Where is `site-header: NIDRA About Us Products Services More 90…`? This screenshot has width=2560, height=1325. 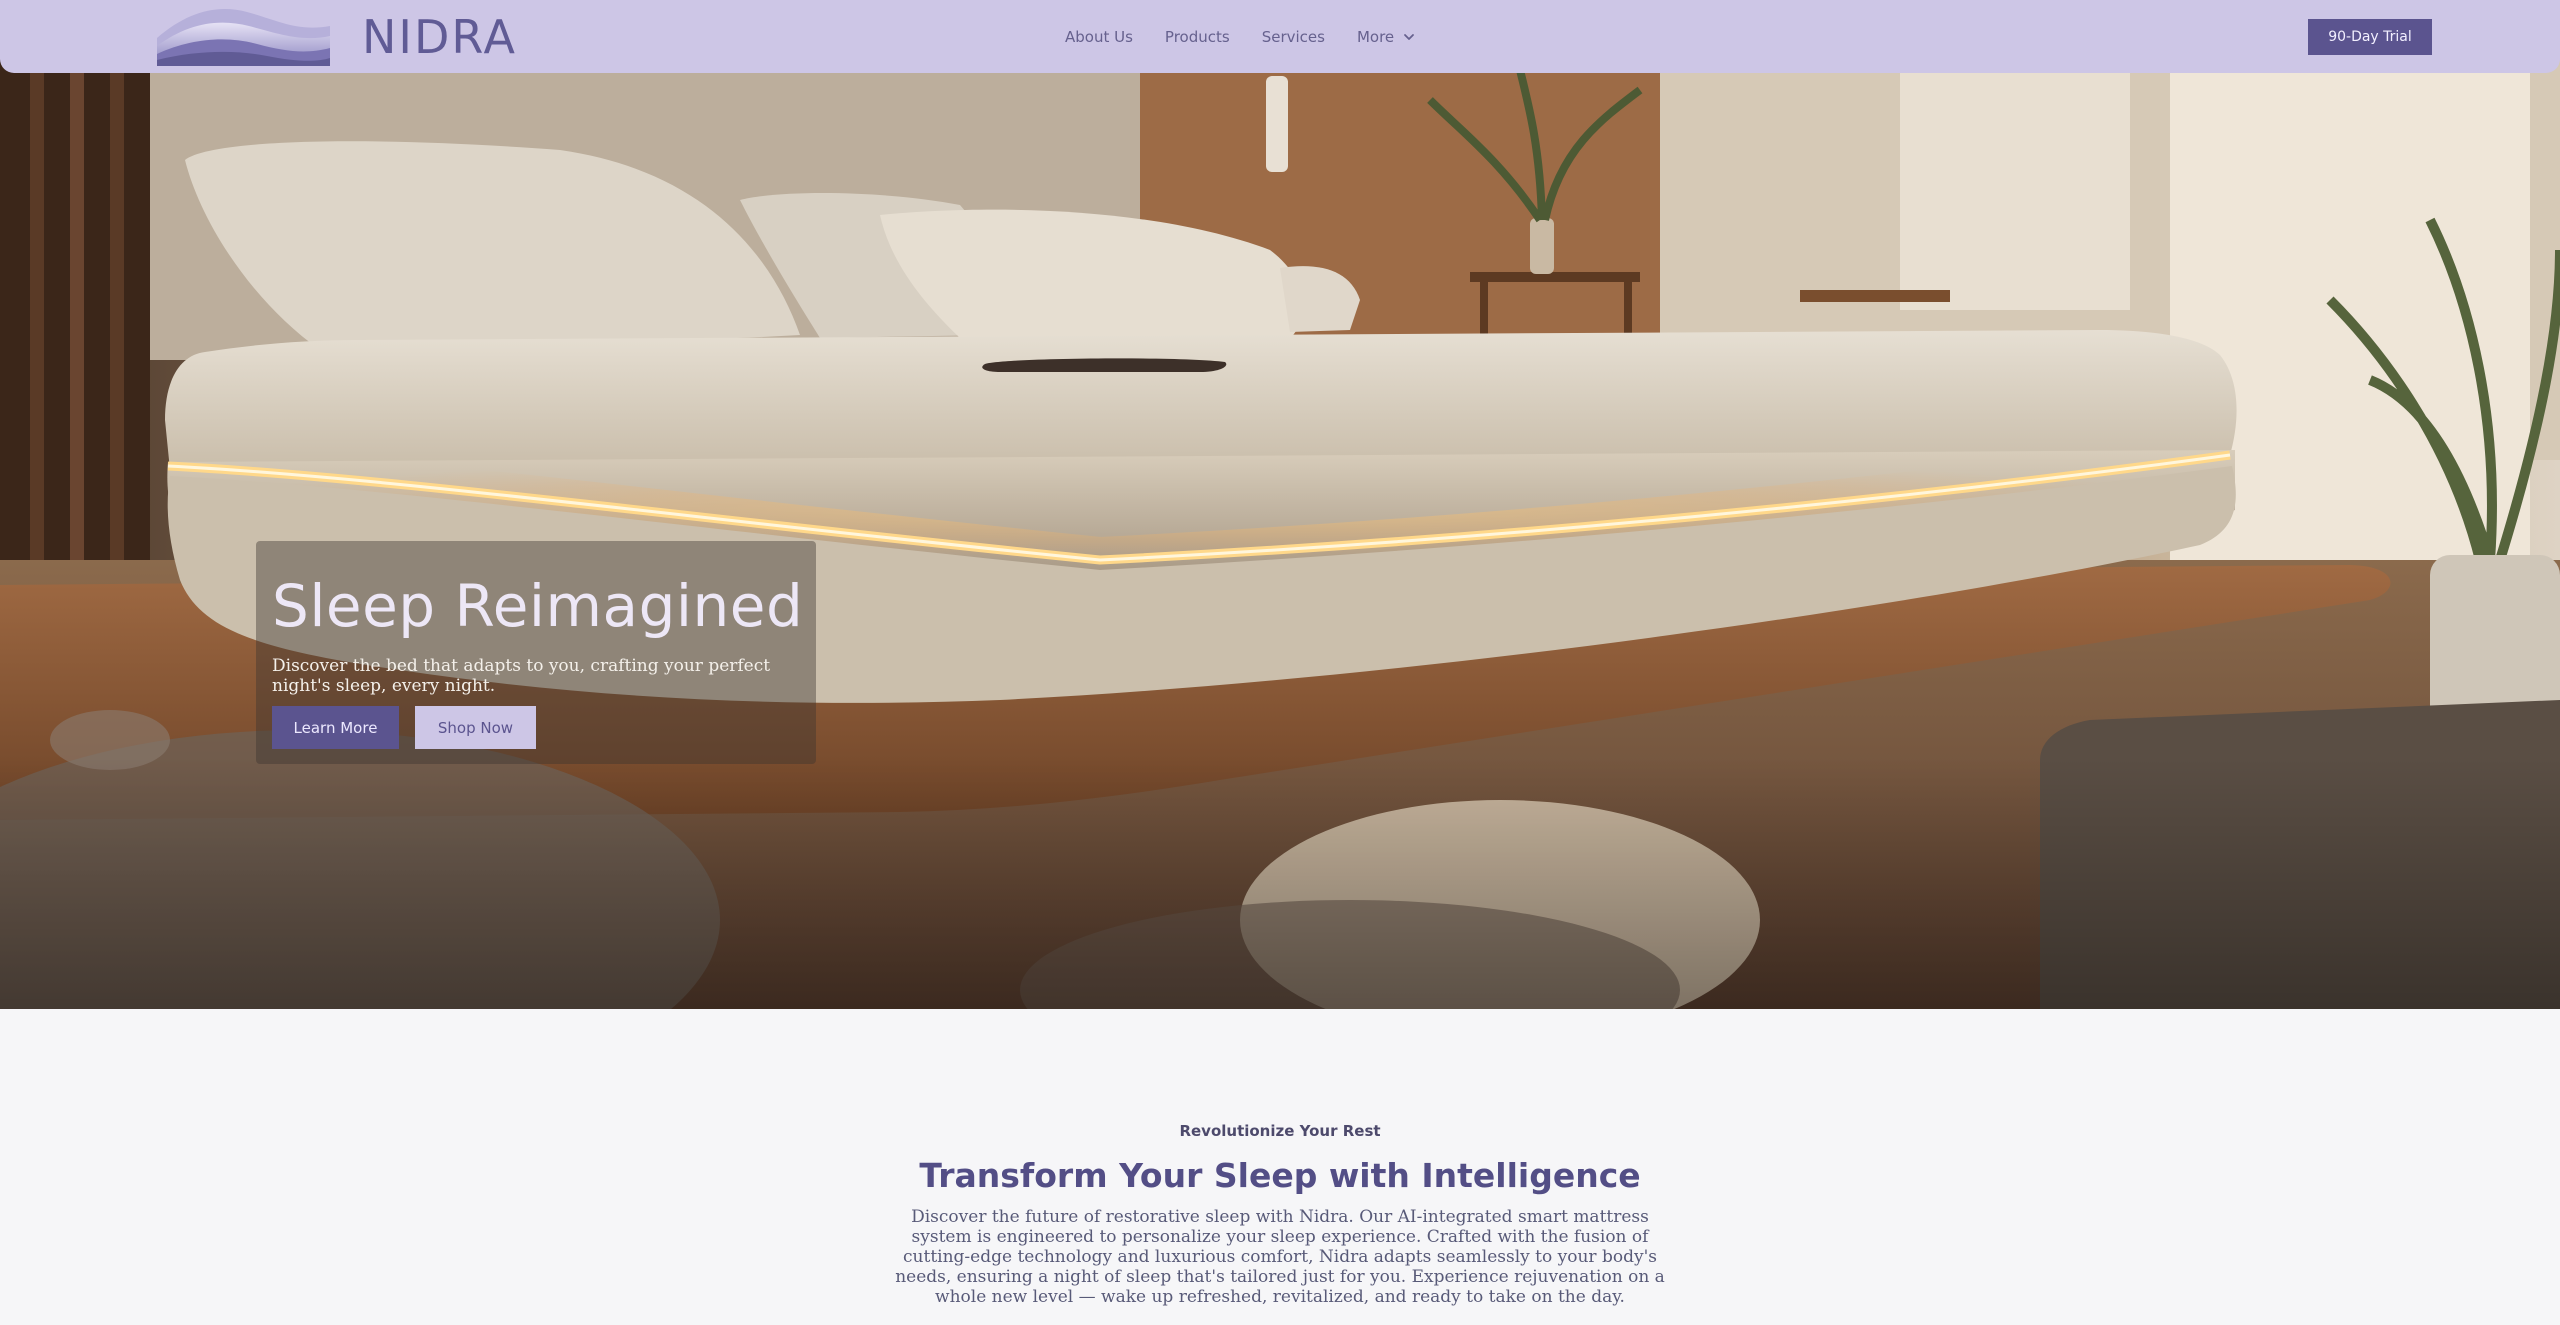 site-header: NIDRA About Us Products Services More 90… is located at coordinates (1280, 36).